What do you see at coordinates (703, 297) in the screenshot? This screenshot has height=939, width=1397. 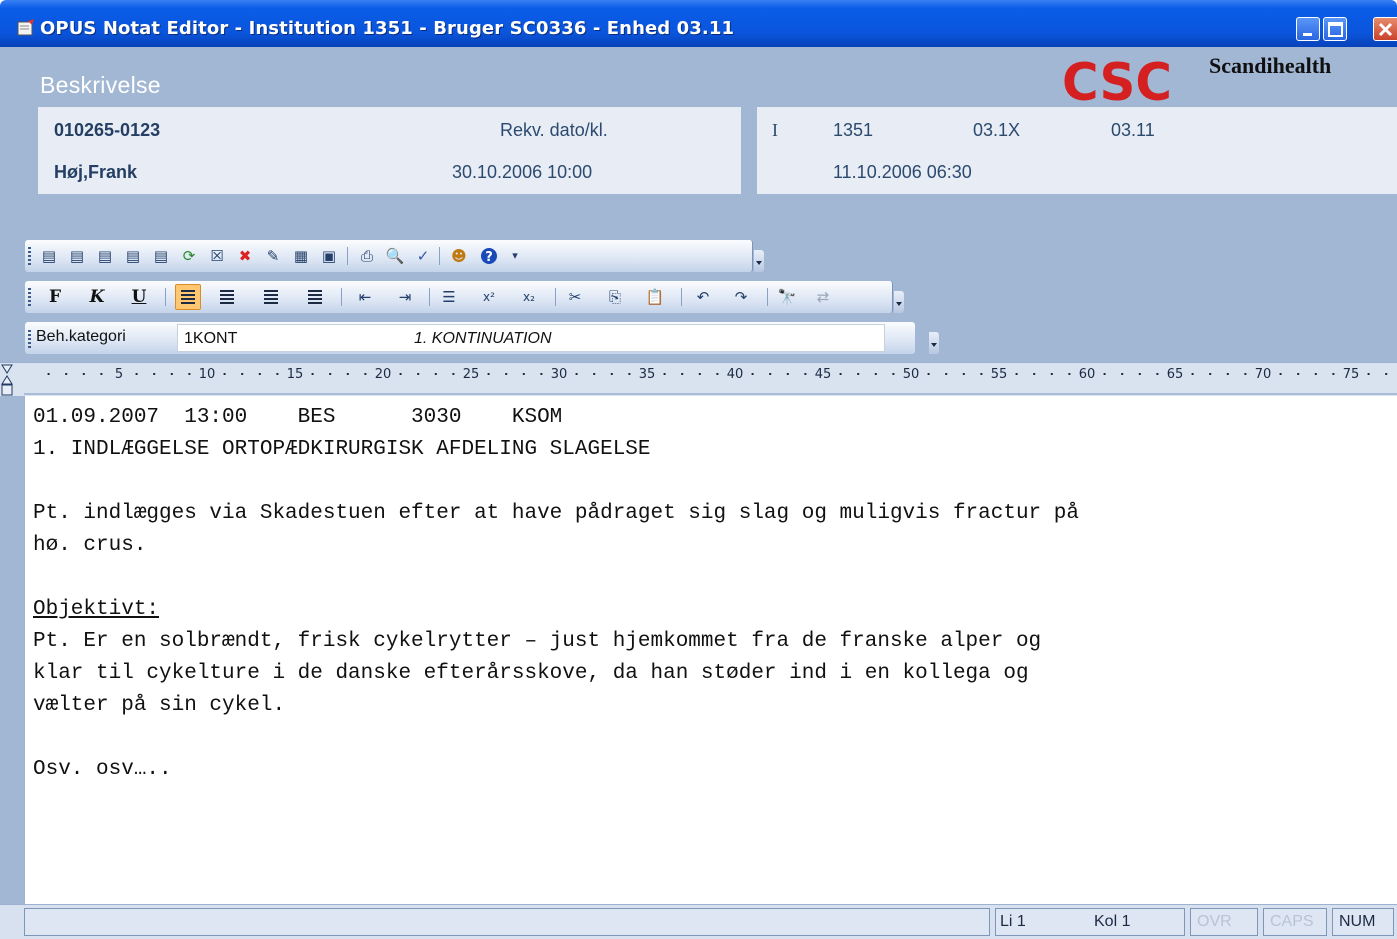 I see `undo-icon: ↶` at bounding box center [703, 297].